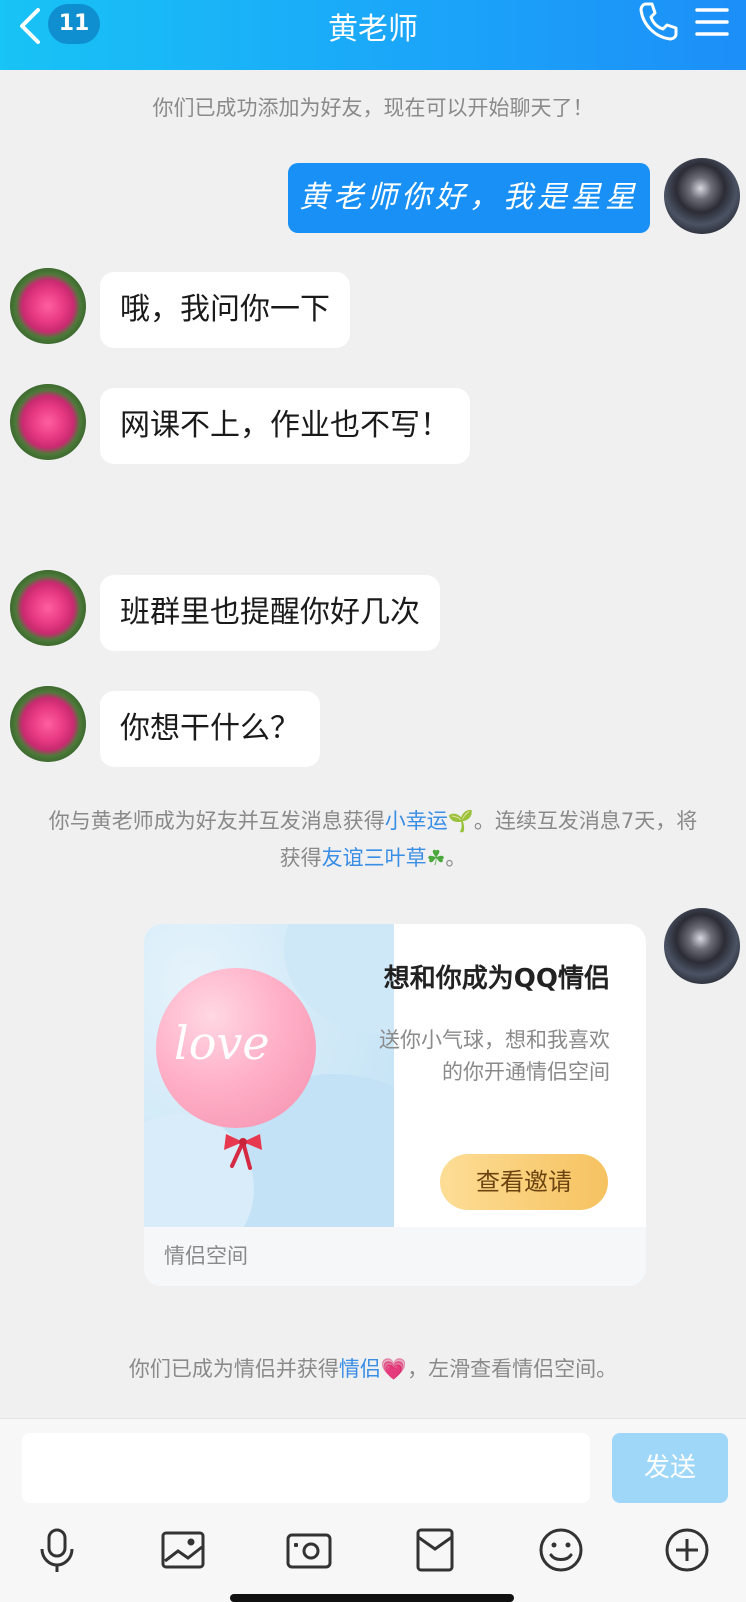 This screenshot has width=746, height=1602. I want to click on image-icon, so click(183, 1550).